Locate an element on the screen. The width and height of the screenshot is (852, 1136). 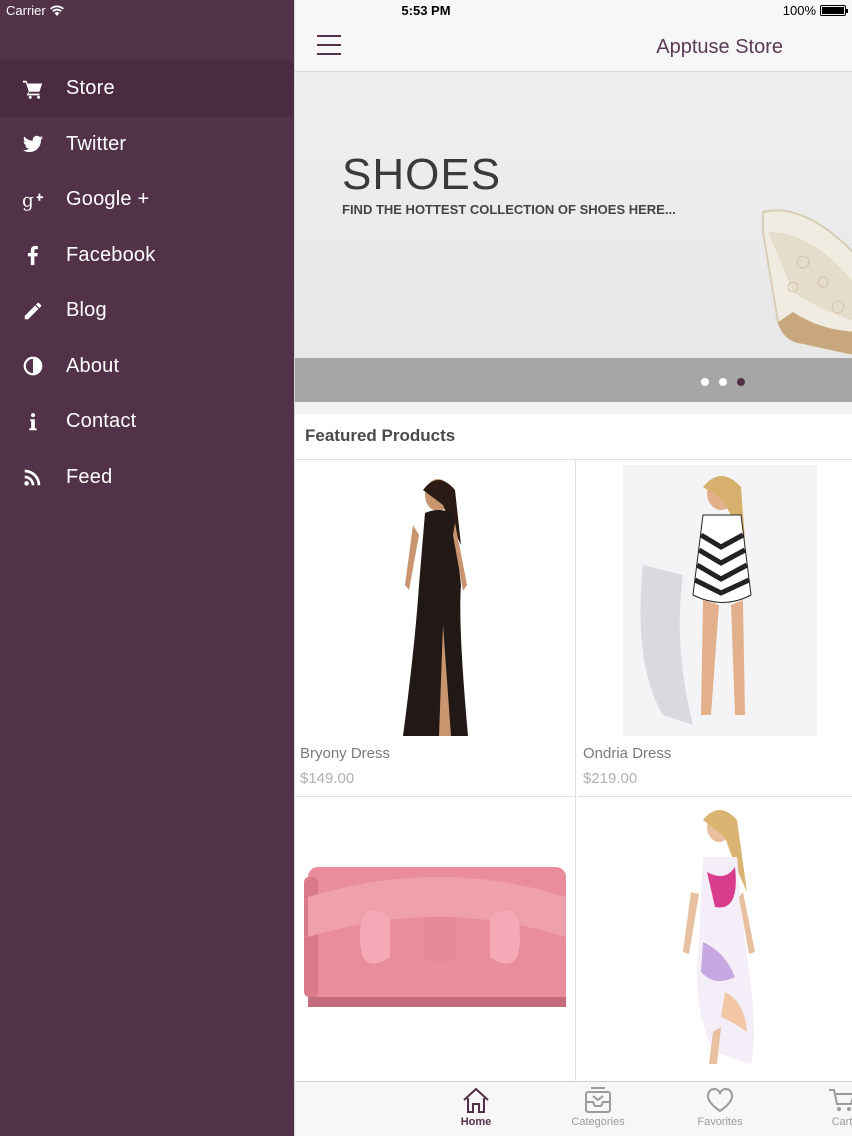
svg-text: g is located at coordinates (28, 200).